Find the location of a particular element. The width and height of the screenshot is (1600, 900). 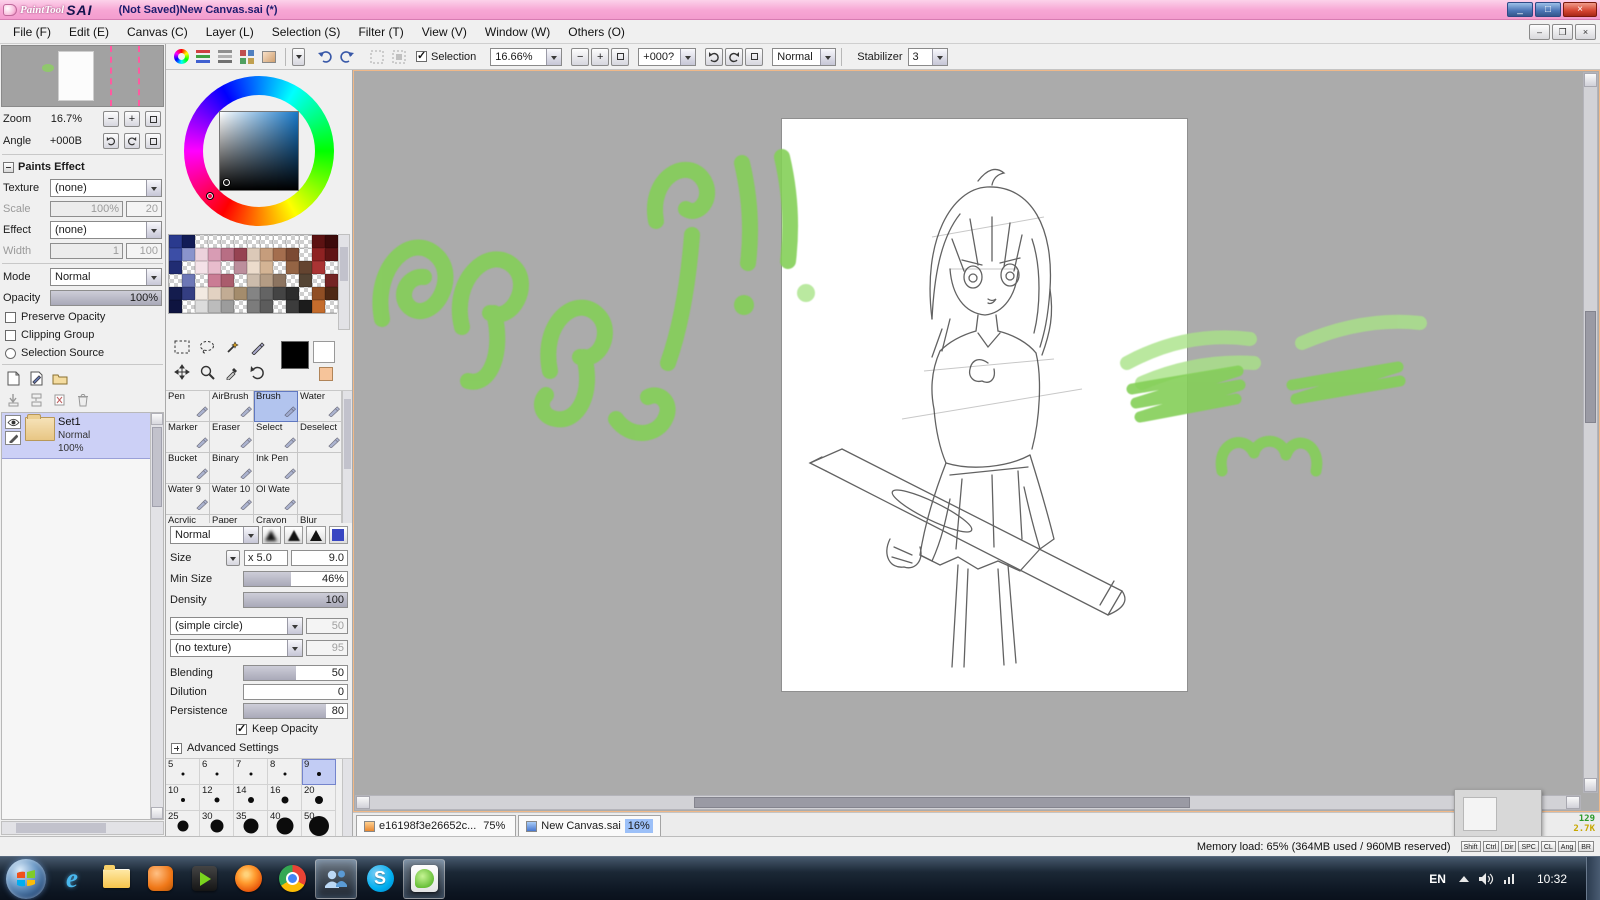

menu-item: View (V) is located at coordinates (444, 32).